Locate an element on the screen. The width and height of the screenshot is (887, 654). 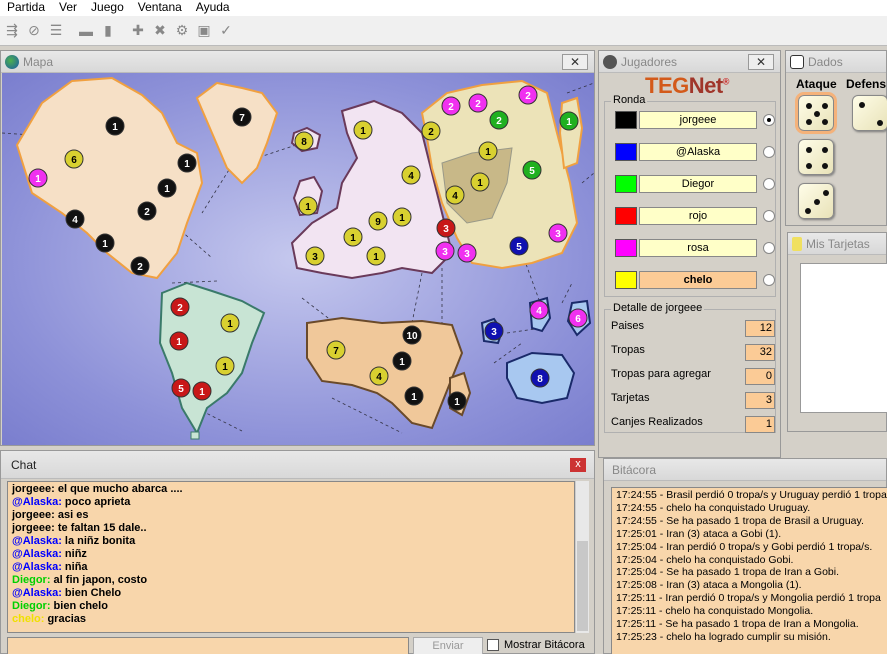
card-icon: ▣ is located at coordinates (204, 31).